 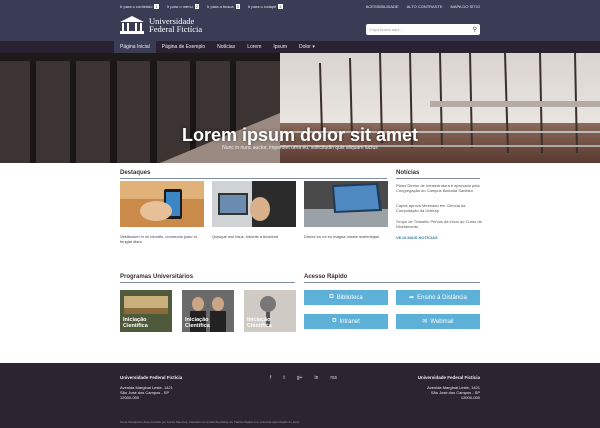 I want to click on site-logo: Universidade Federal Fictícia, so click(x=161, y=25).